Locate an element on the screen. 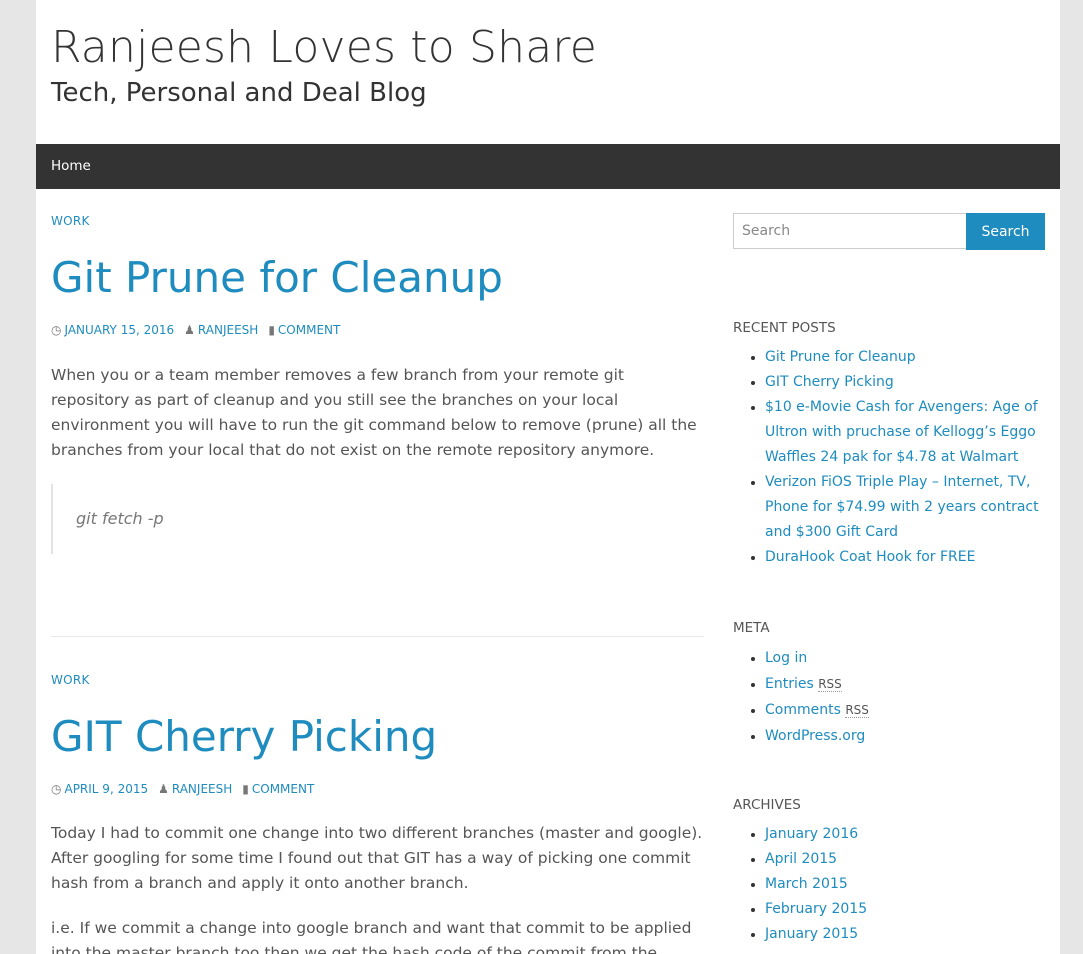 The image size is (1083, 954). entries-rss-link: Entries is located at coordinates (789, 684).